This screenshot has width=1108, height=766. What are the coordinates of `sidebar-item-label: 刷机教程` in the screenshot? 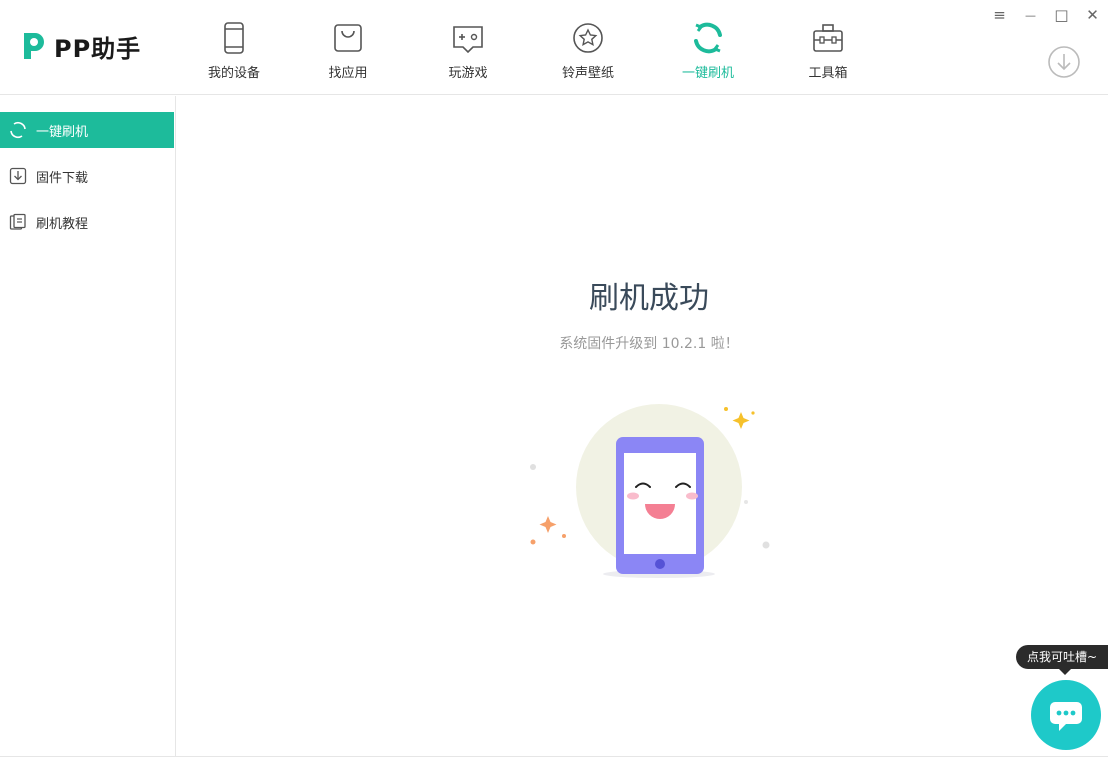 It's located at (62, 224).